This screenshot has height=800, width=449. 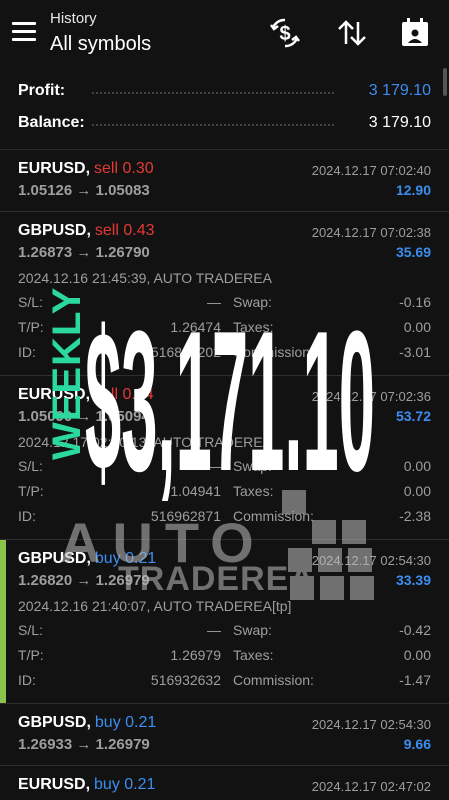 I want to click on balance-row: Balance: 3 179.10, so click(x=224, y=124).